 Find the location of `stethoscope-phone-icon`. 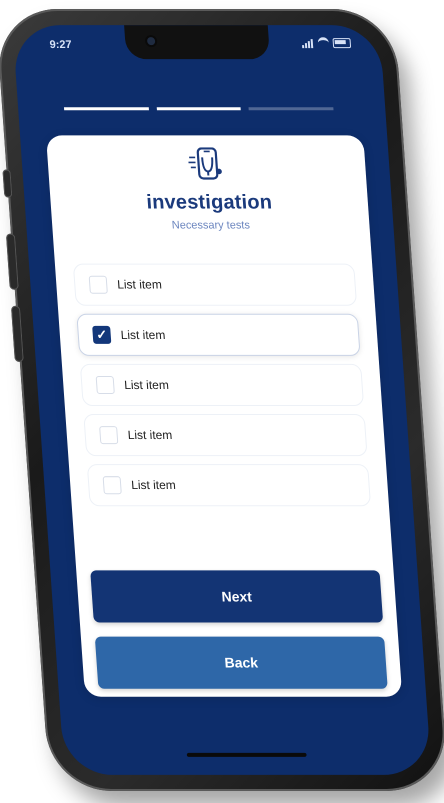

stethoscope-phone-icon is located at coordinates (207, 170).